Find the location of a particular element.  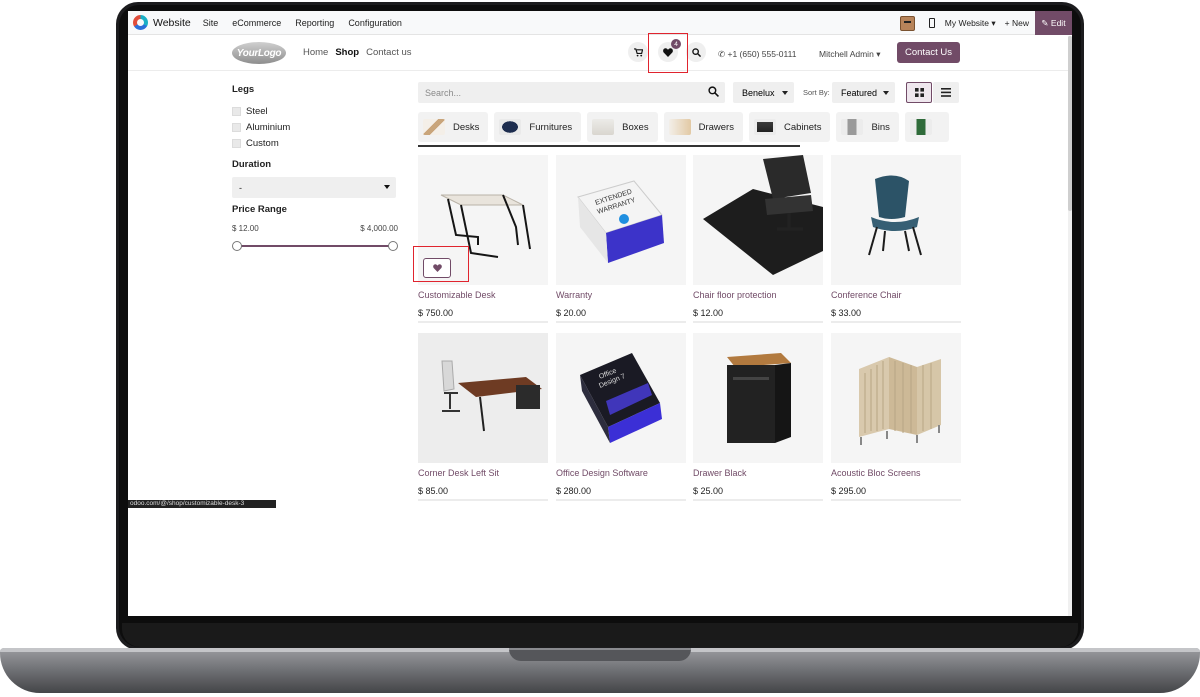

slider-track is located at coordinates (315, 246).